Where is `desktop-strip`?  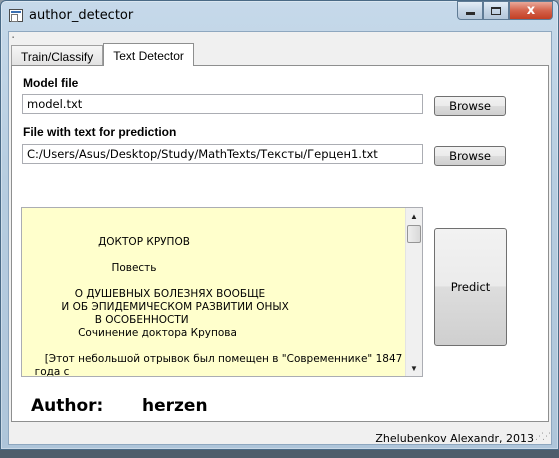
desktop-strip is located at coordinates (279, 454).